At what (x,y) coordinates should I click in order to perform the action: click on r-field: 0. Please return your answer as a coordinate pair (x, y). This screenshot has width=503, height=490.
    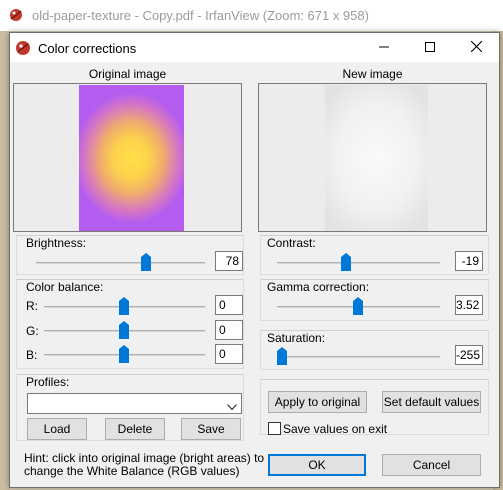
    Looking at the image, I should click on (229, 305).